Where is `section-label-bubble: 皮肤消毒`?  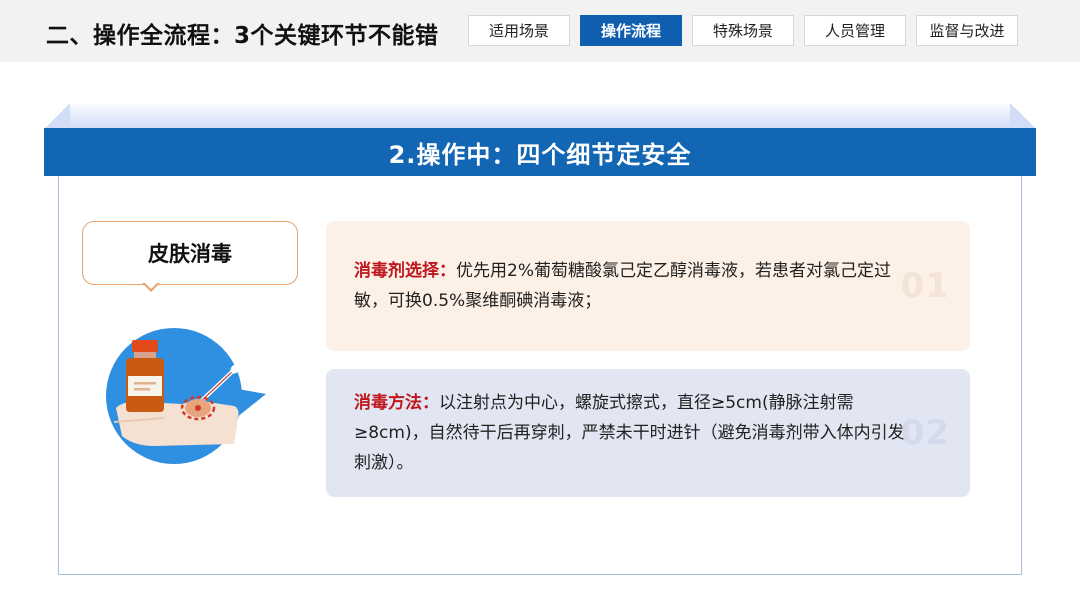 section-label-bubble: 皮肤消毒 is located at coordinates (190, 253).